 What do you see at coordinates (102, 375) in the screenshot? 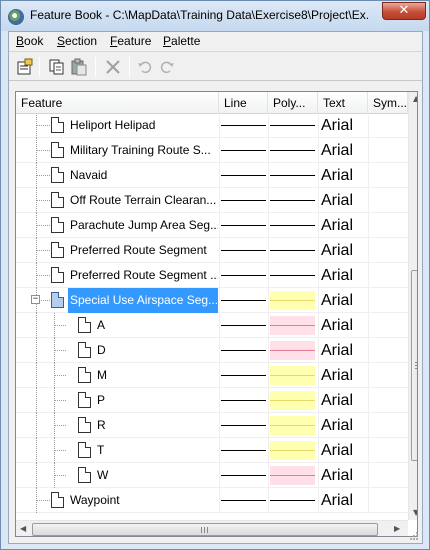
I see `feature-name: M` at bounding box center [102, 375].